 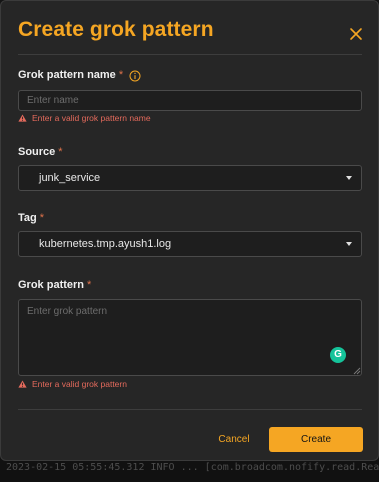 What do you see at coordinates (79, 384) in the screenshot?
I see `grok-pattern-error-text: Enter a valid grok pattern` at bounding box center [79, 384].